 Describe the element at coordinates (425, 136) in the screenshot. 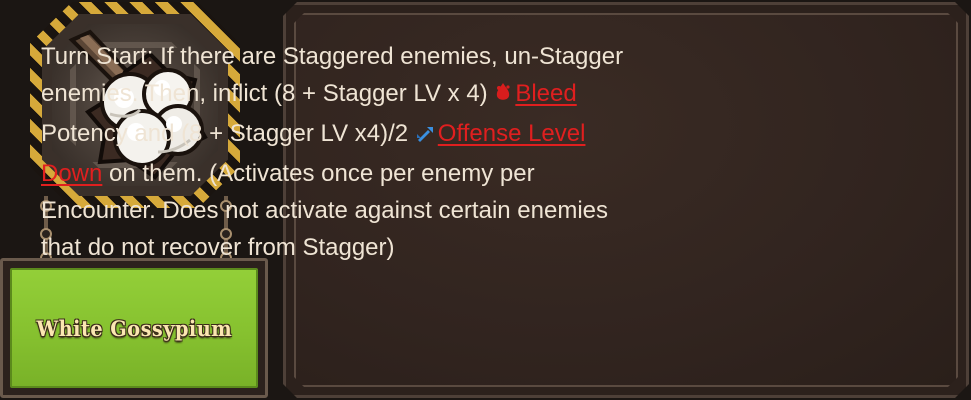

I see `offense-level-down-icon` at that location.